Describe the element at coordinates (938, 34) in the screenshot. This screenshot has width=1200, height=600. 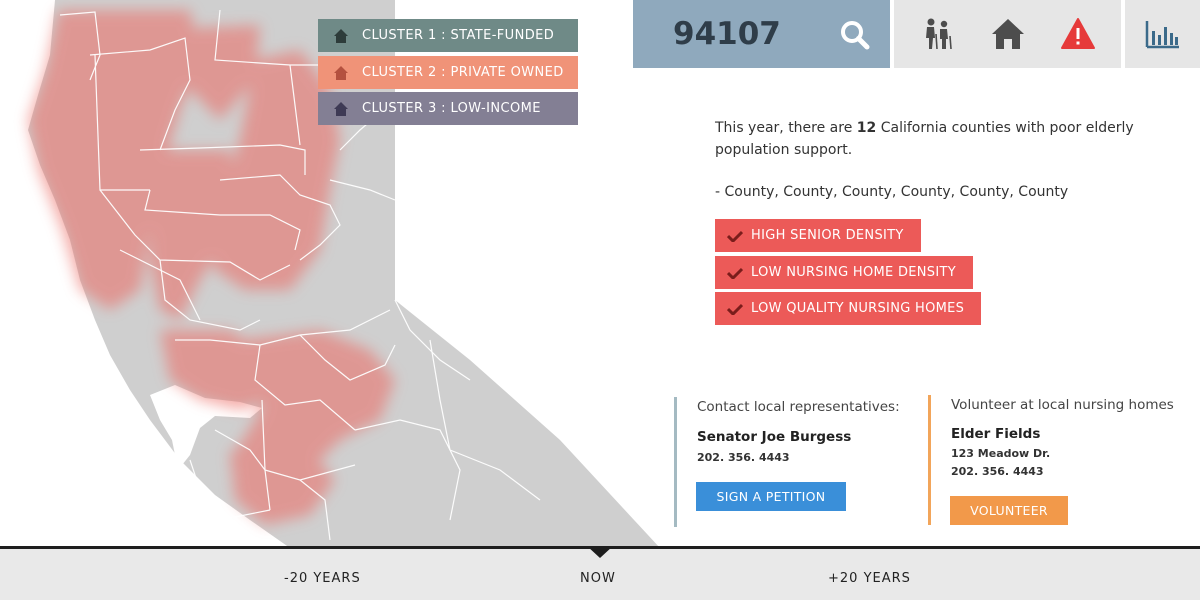
I see `elderly-couple-icon` at that location.